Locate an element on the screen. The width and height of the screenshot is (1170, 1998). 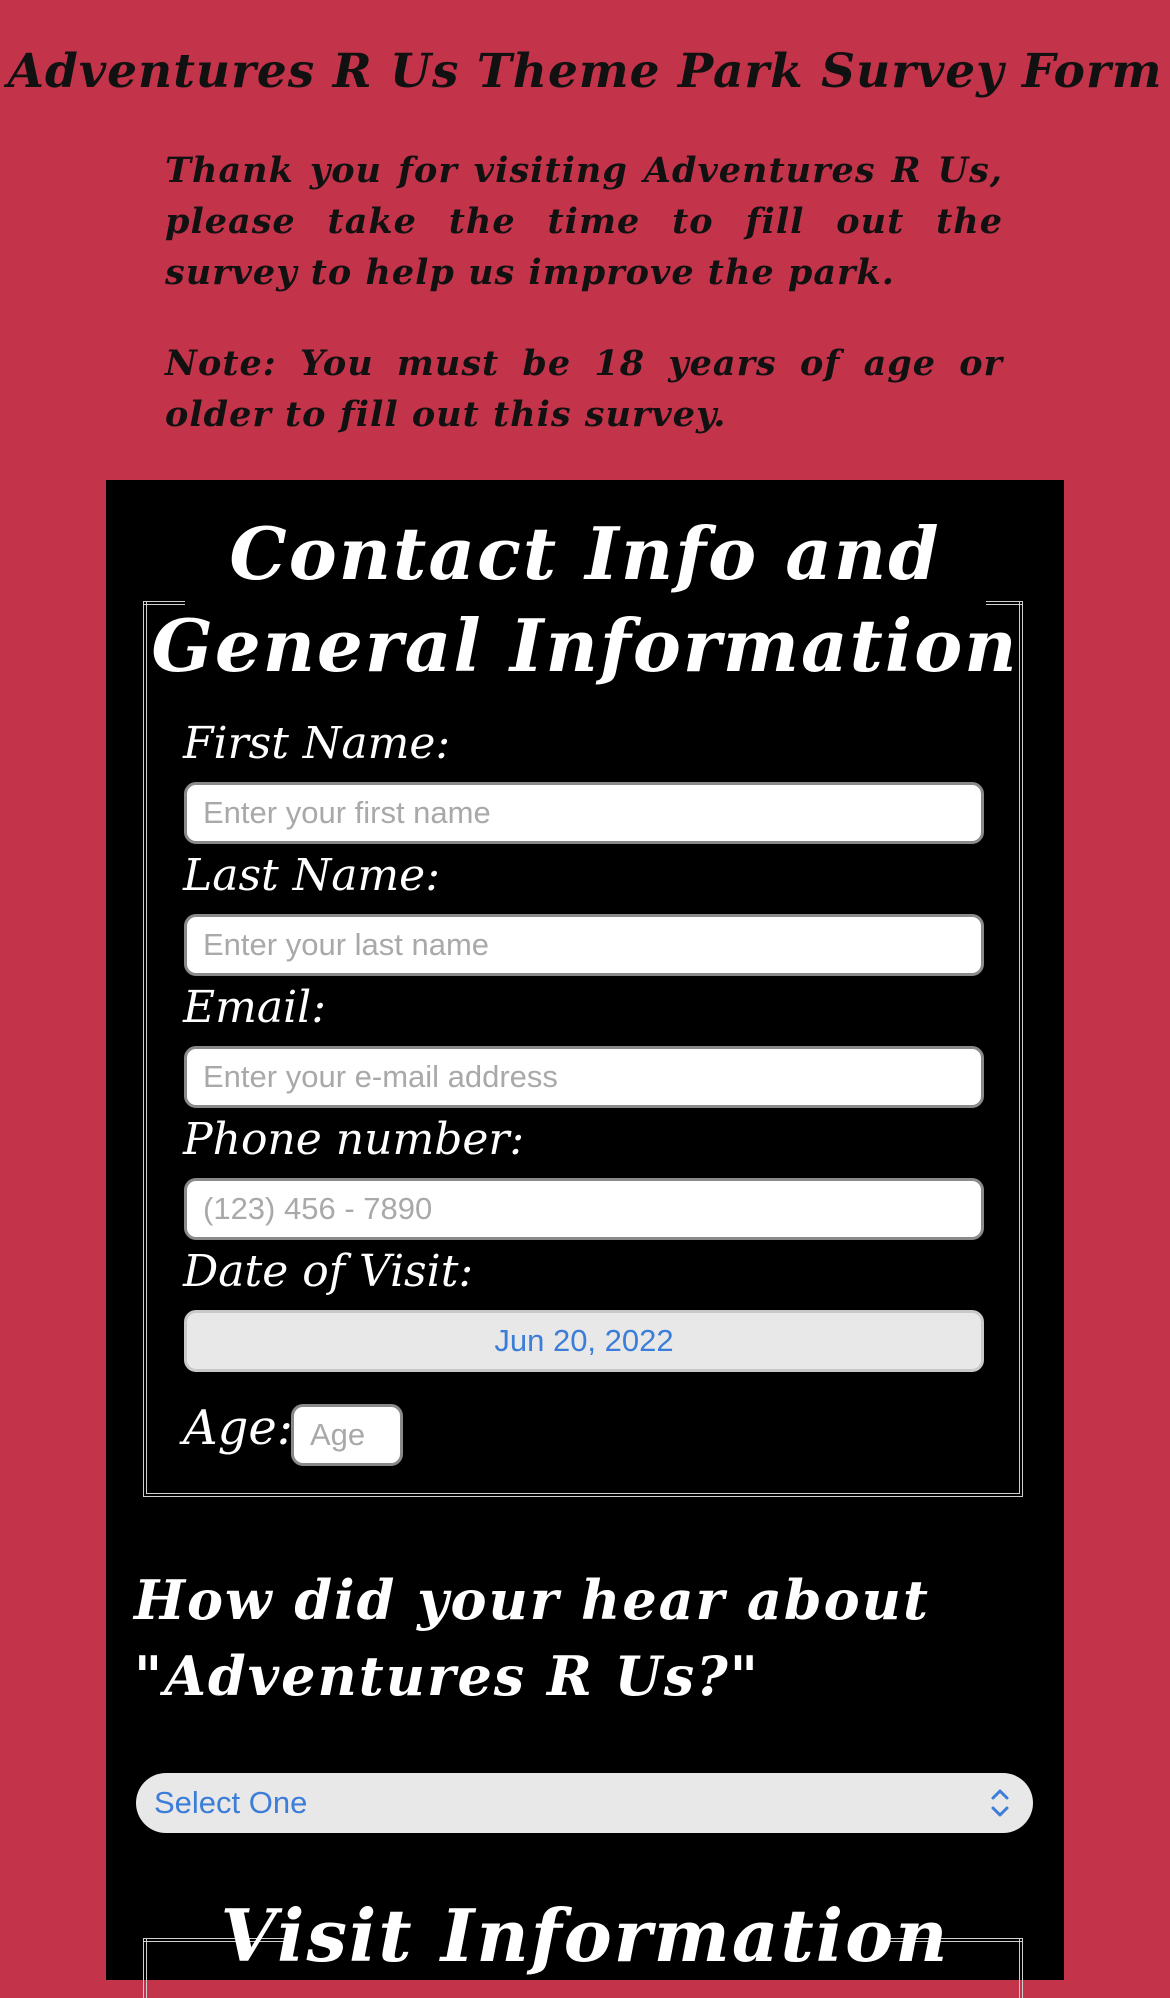
email-label: Email: is located at coordinates (255, 1007).